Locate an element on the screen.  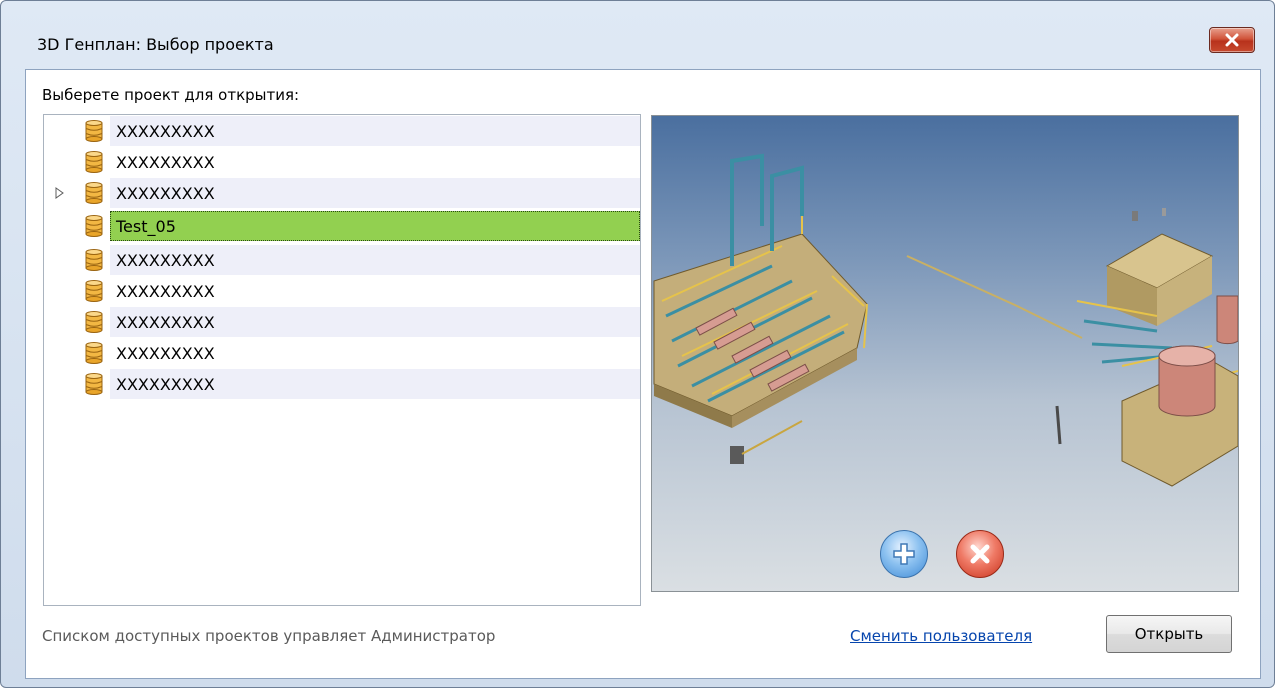
close-button is located at coordinates (1232, 40).